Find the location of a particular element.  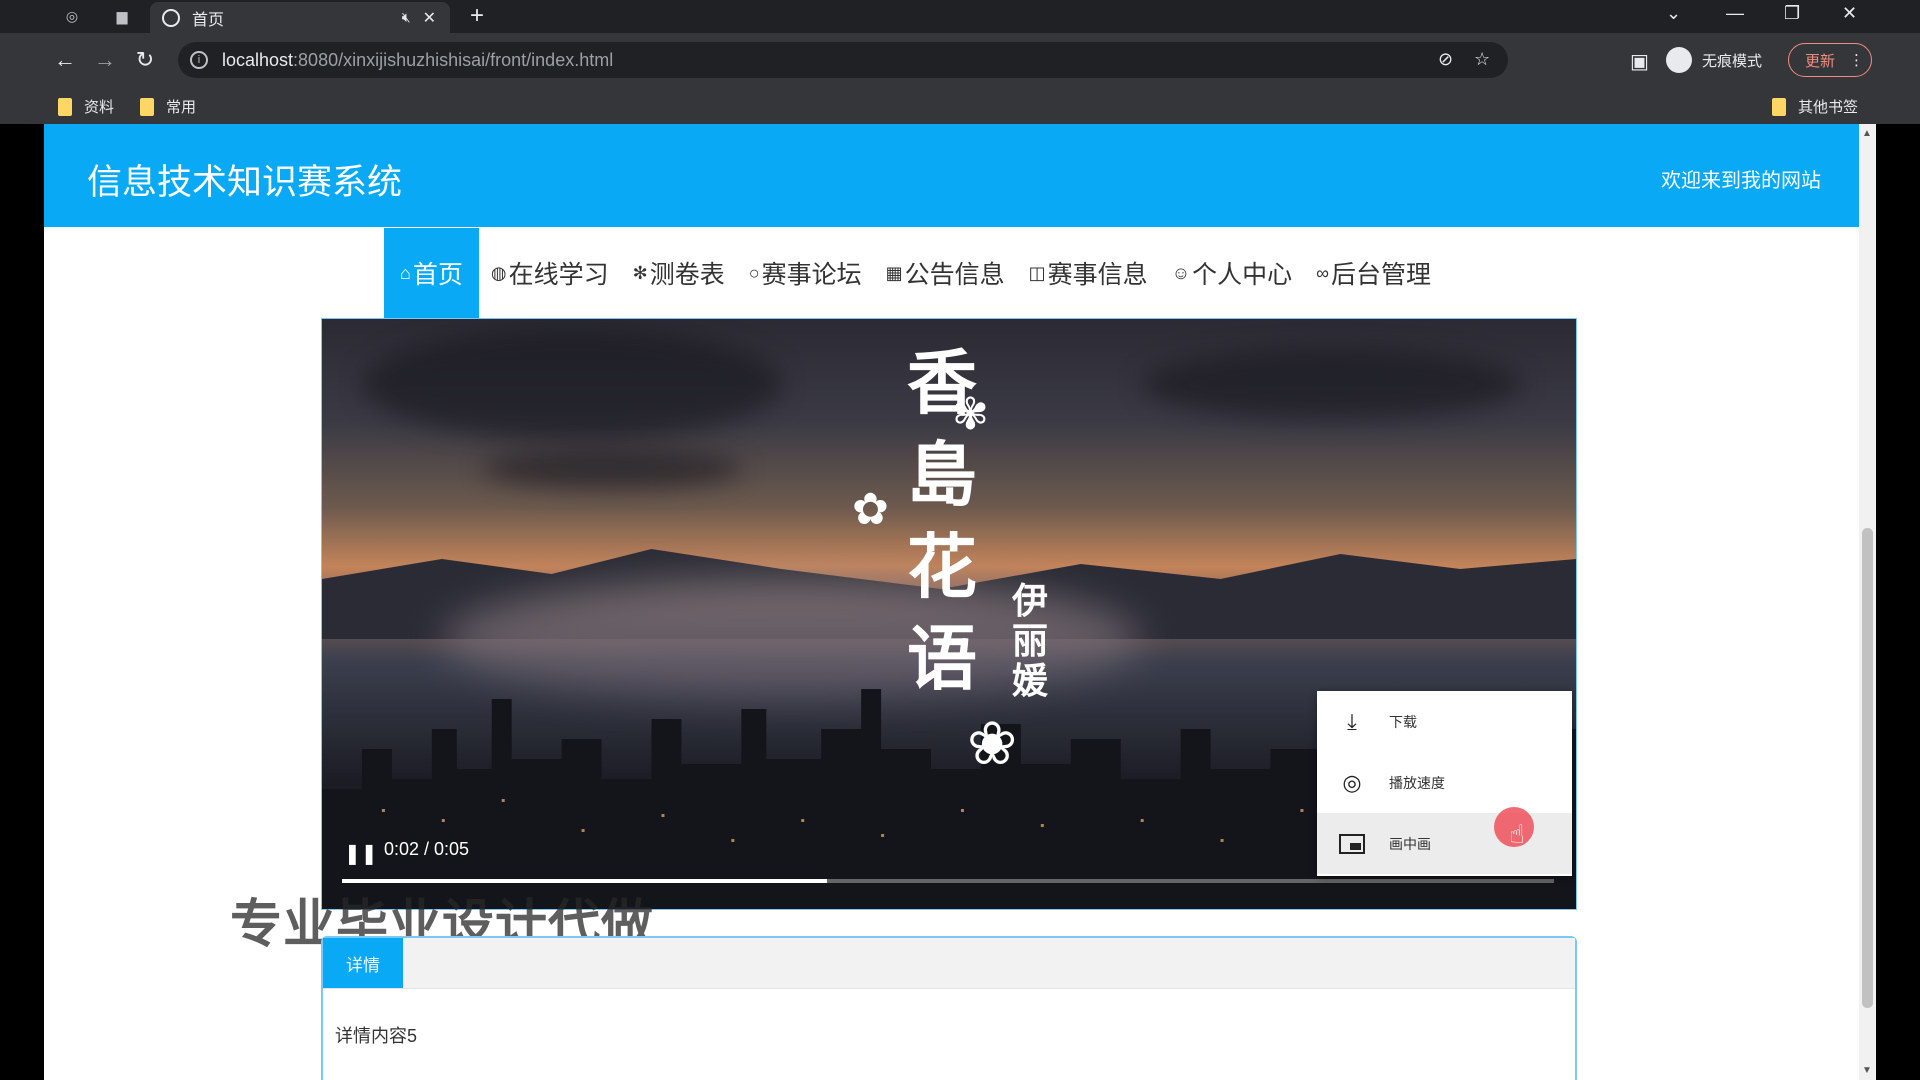

bookmark-folder: 常用 is located at coordinates (168, 106).